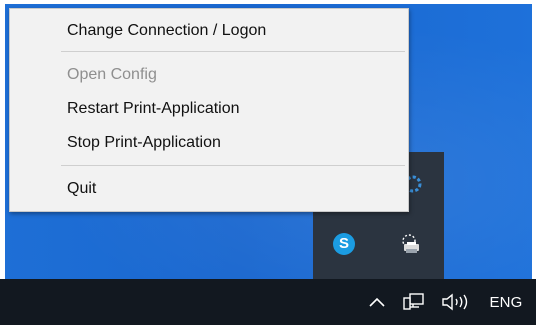  What do you see at coordinates (268, 327) in the screenshot?
I see `screenshot-border-bottom` at bounding box center [268, 327].